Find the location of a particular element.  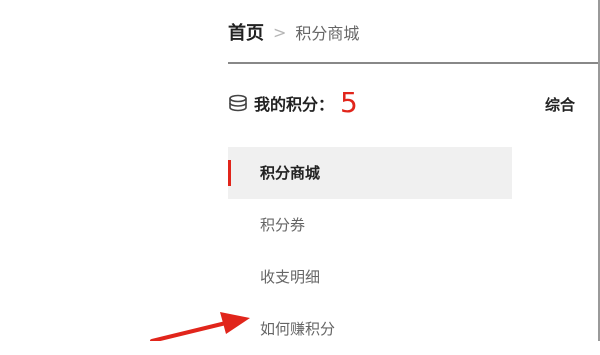

menu-item-label: 如何赚积分 is located at coordinates (298, 329).